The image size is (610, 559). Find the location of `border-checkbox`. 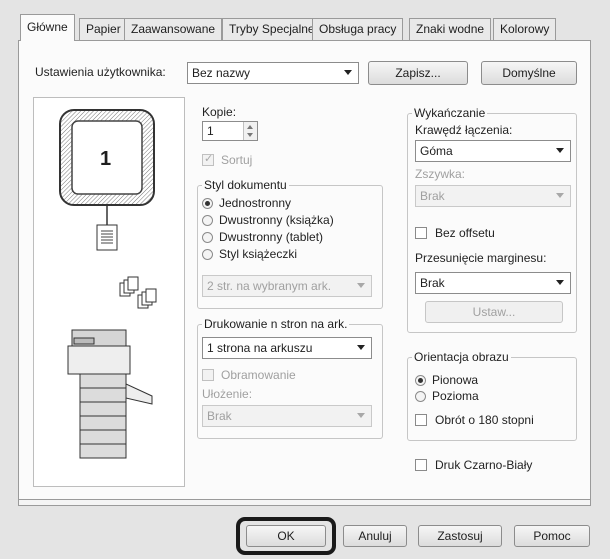

border-checkbox is located at coordinates (208, 375).